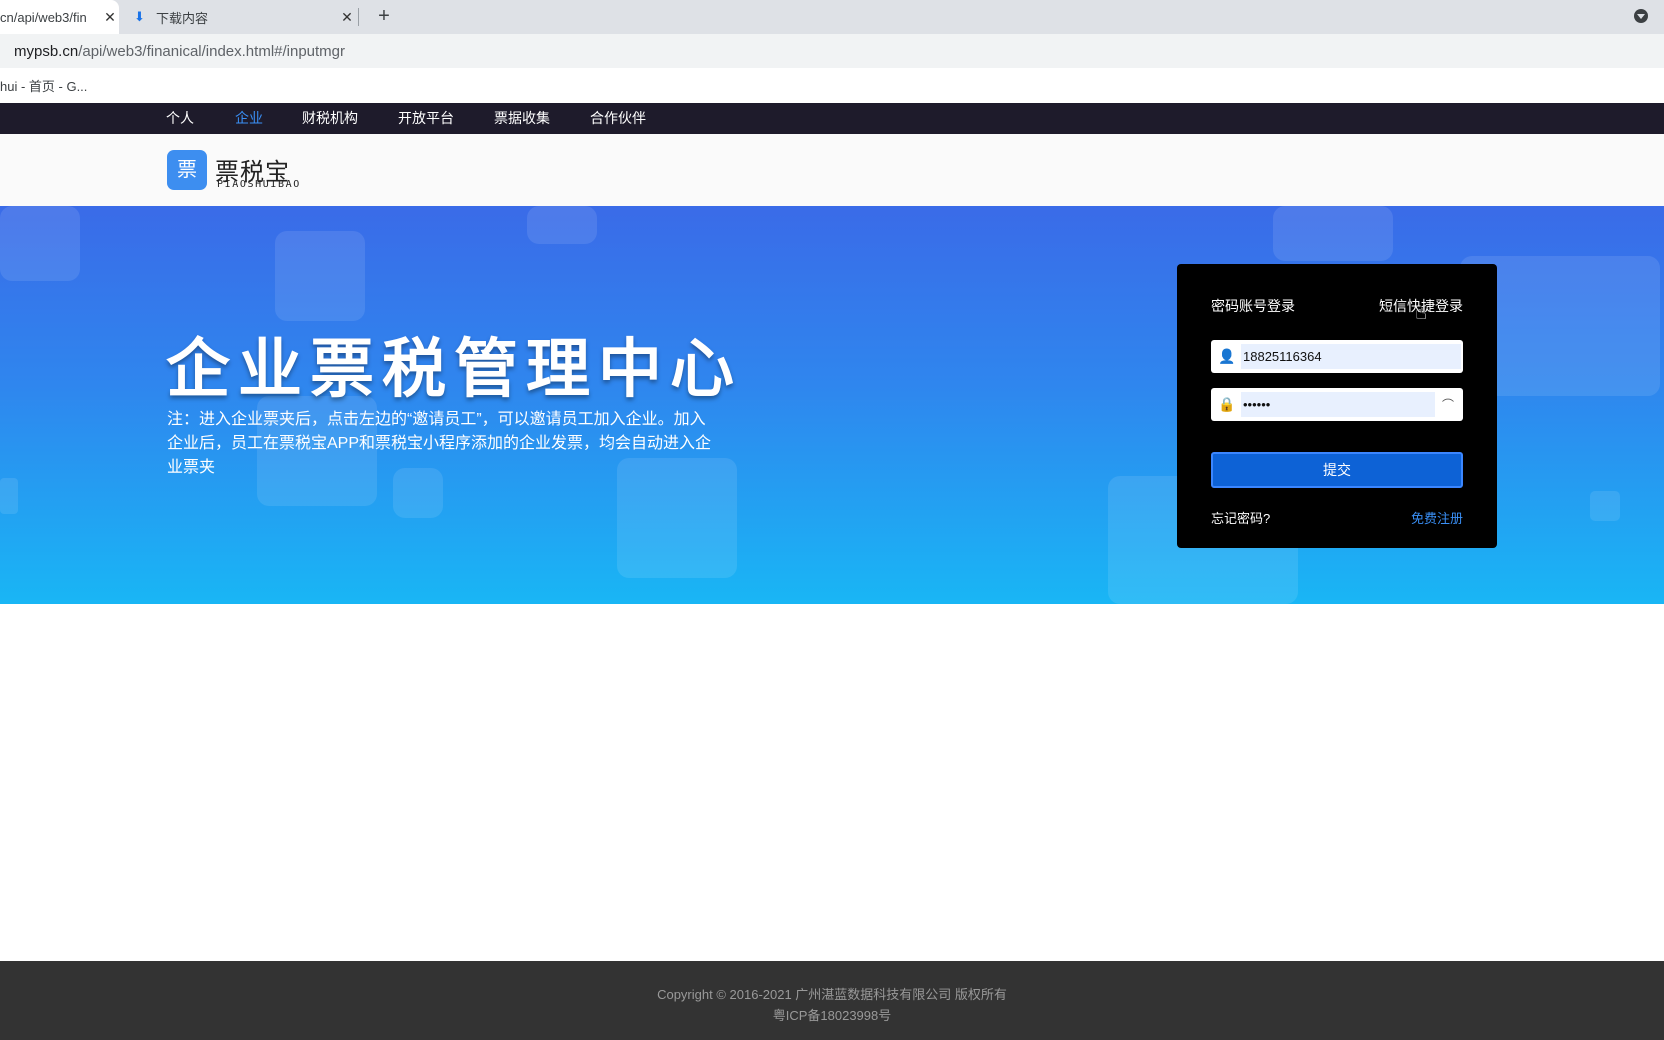 Image resolution: width=1664 pixels, height=1040 pixels. I want to click on browser-tab-active: cn/api/web3/fin ✕, so click(59, 17).